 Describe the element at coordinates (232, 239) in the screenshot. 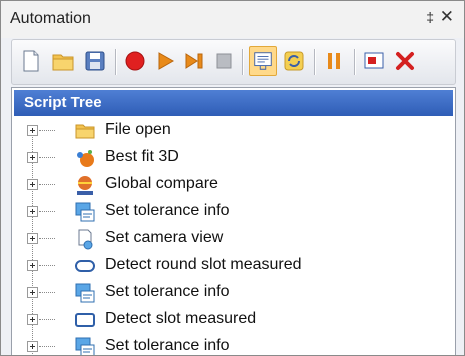

I see `tree-item: Set camera view` at that location.